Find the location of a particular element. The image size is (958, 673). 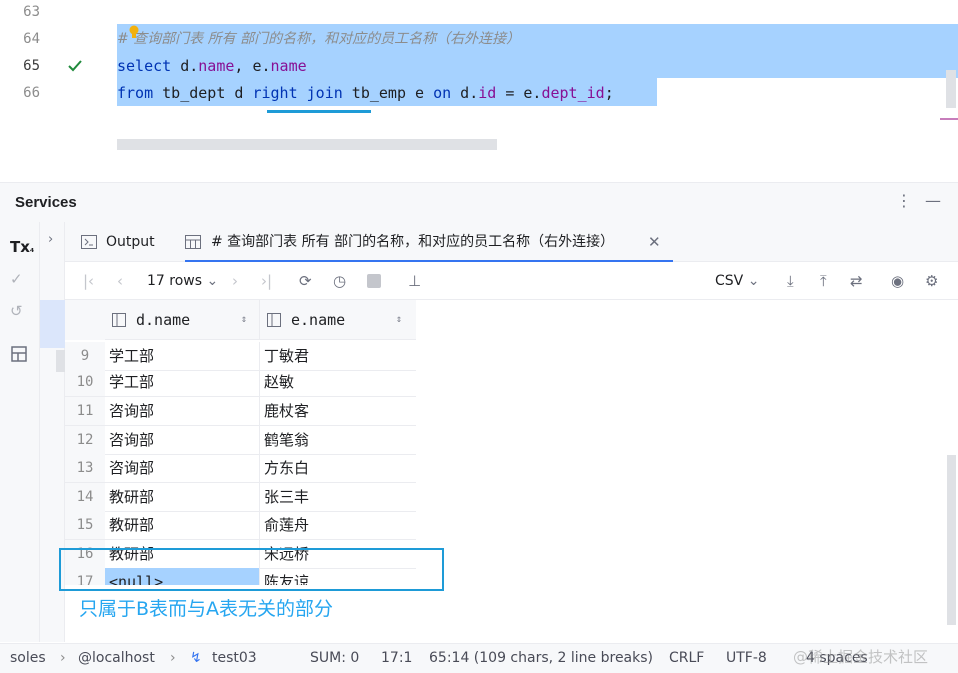

rows-dropdown: 17 rows ⌄ is located at coordinates (182, 281).